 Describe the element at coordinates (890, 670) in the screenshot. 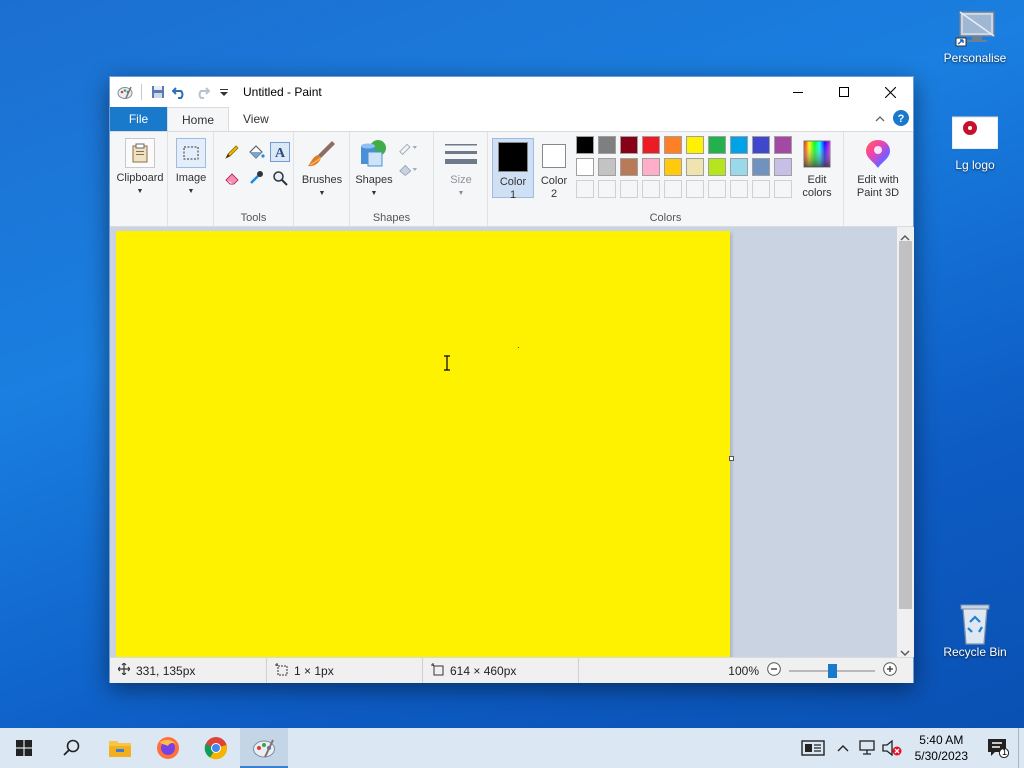

I see `zoom-in-icon` at that location.